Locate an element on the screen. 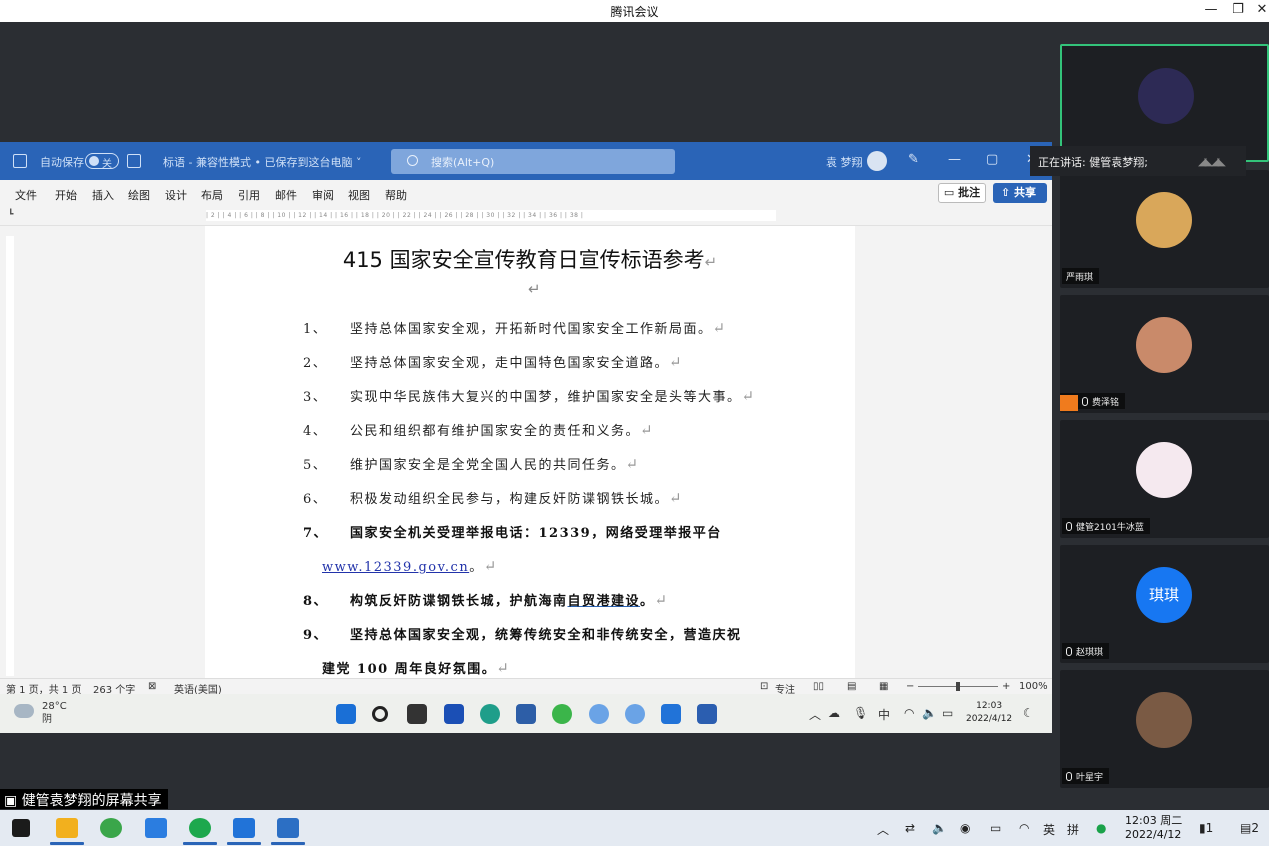 The width and height of the screenshot is (1269, 846). tab-references: 引用 is located at coordinates (249, 195).